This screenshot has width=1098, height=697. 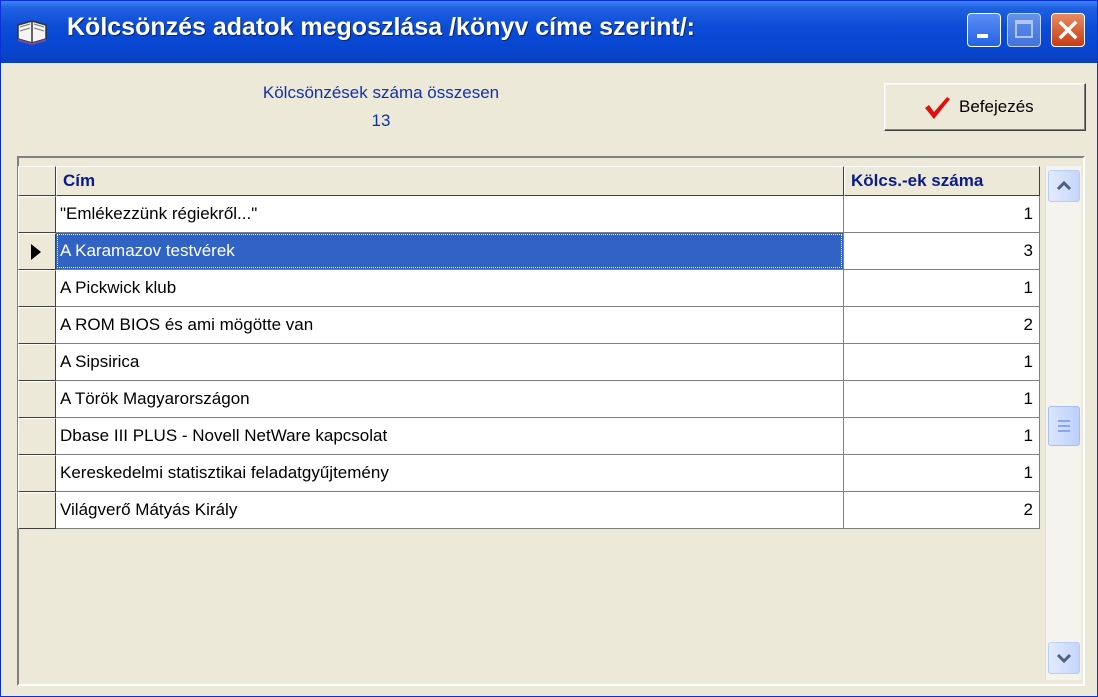 What do you see at coordinates (917, 180) in the screenshot?
I see `column-header-count-label: Kölcs.-ek száma` at bounding box center [917, 180].